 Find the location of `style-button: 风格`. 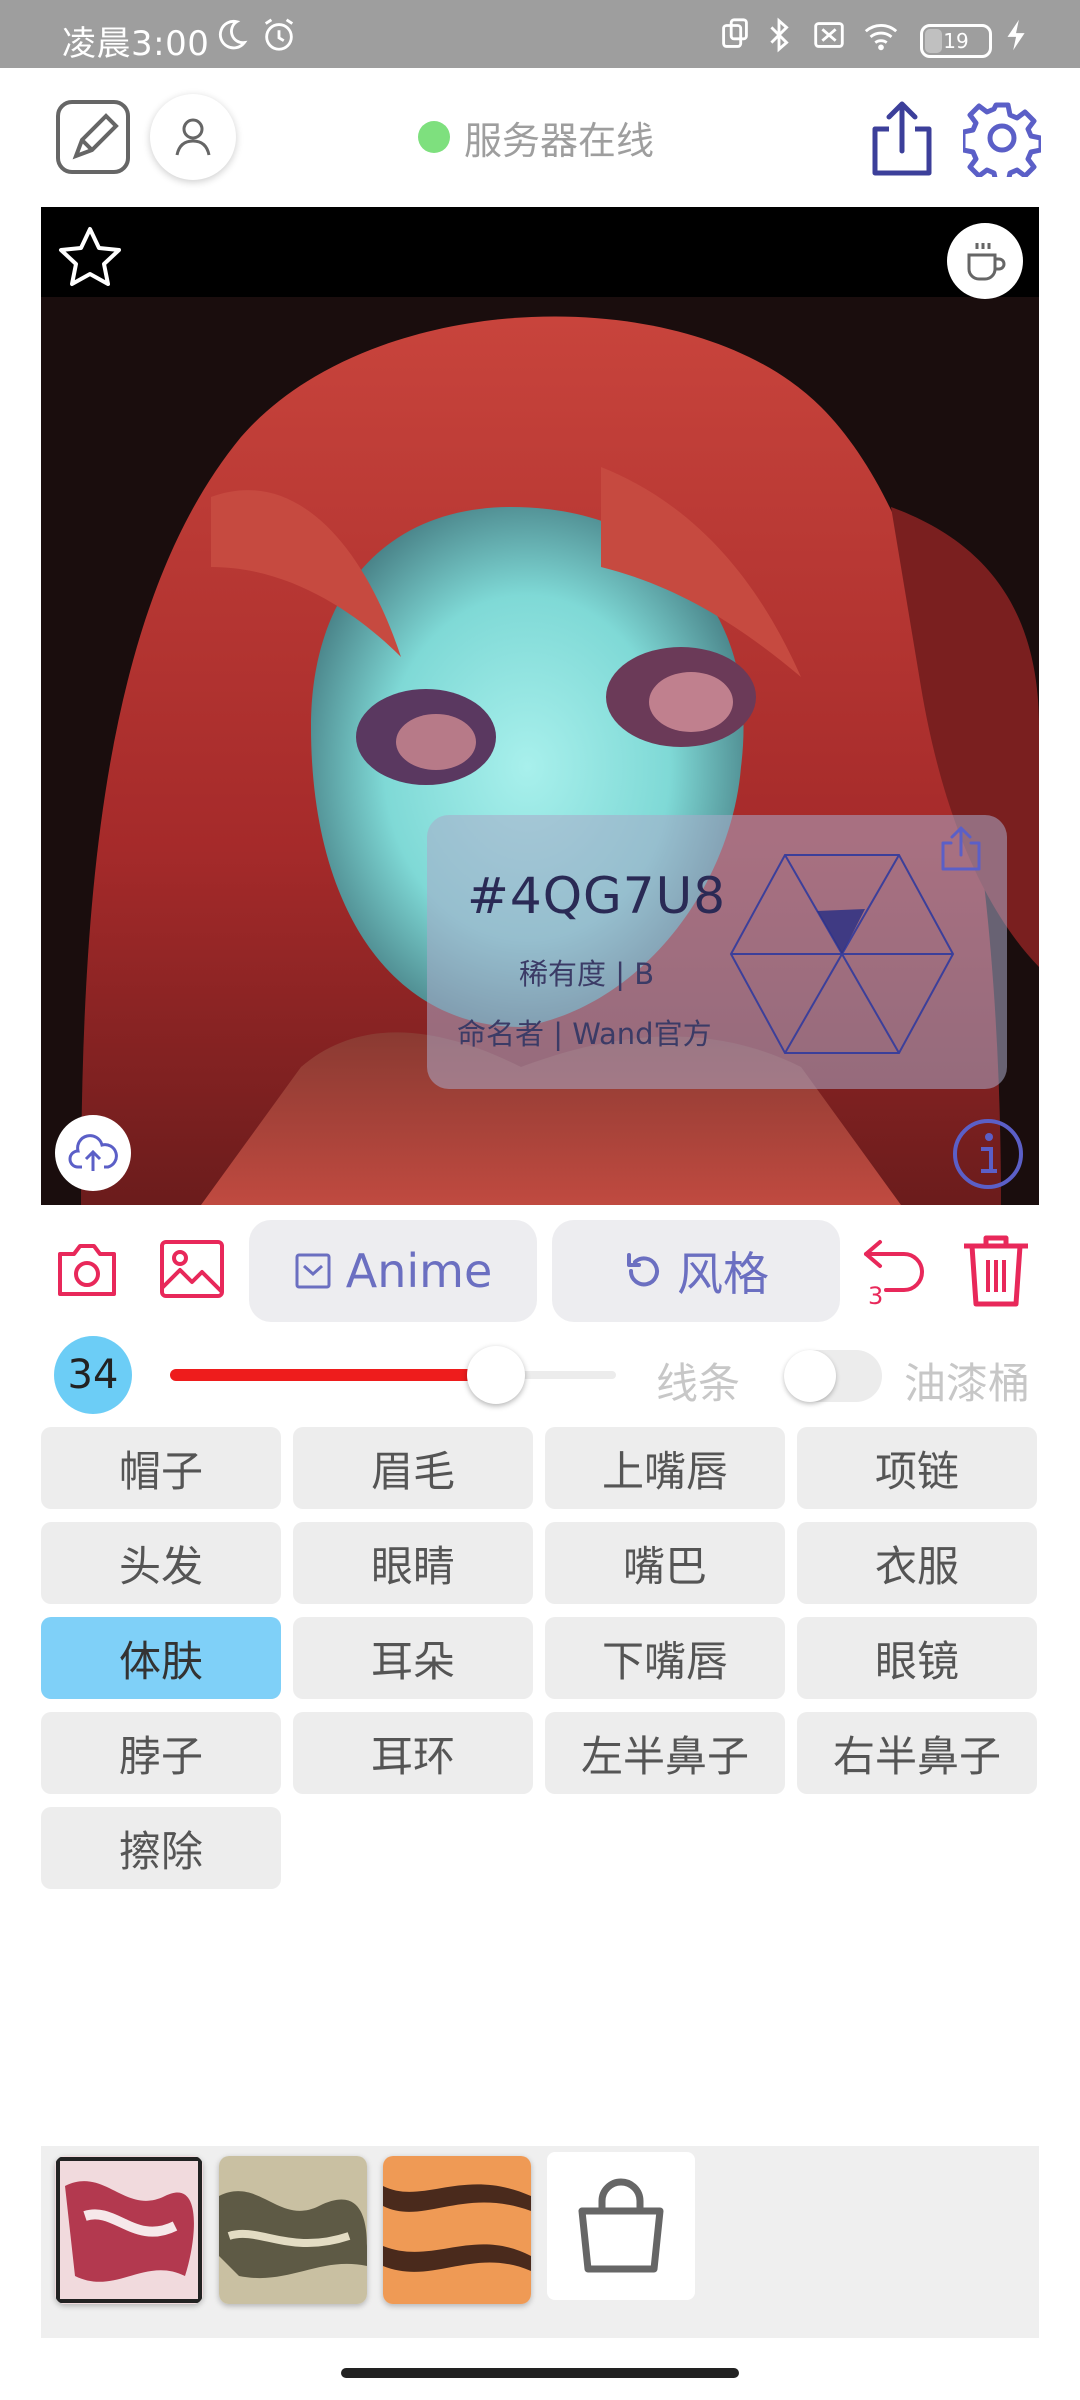

style-button: 风格 is located at coordinates (696, 1271).